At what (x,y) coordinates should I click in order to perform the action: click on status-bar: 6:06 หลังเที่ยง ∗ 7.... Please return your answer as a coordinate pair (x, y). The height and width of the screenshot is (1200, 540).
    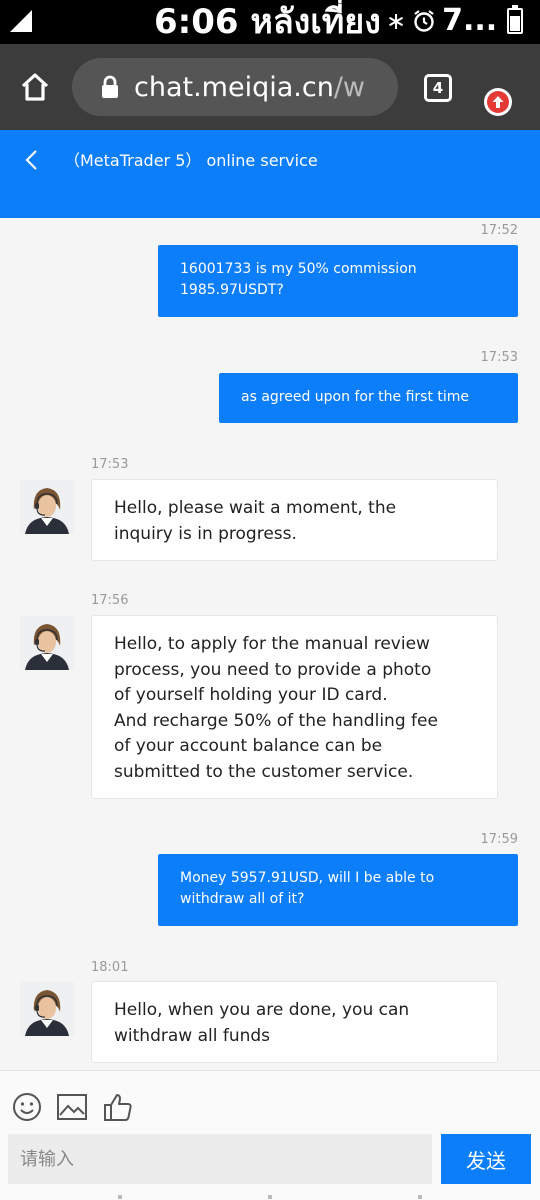
    Looking at the image, I should click on (270, 22).